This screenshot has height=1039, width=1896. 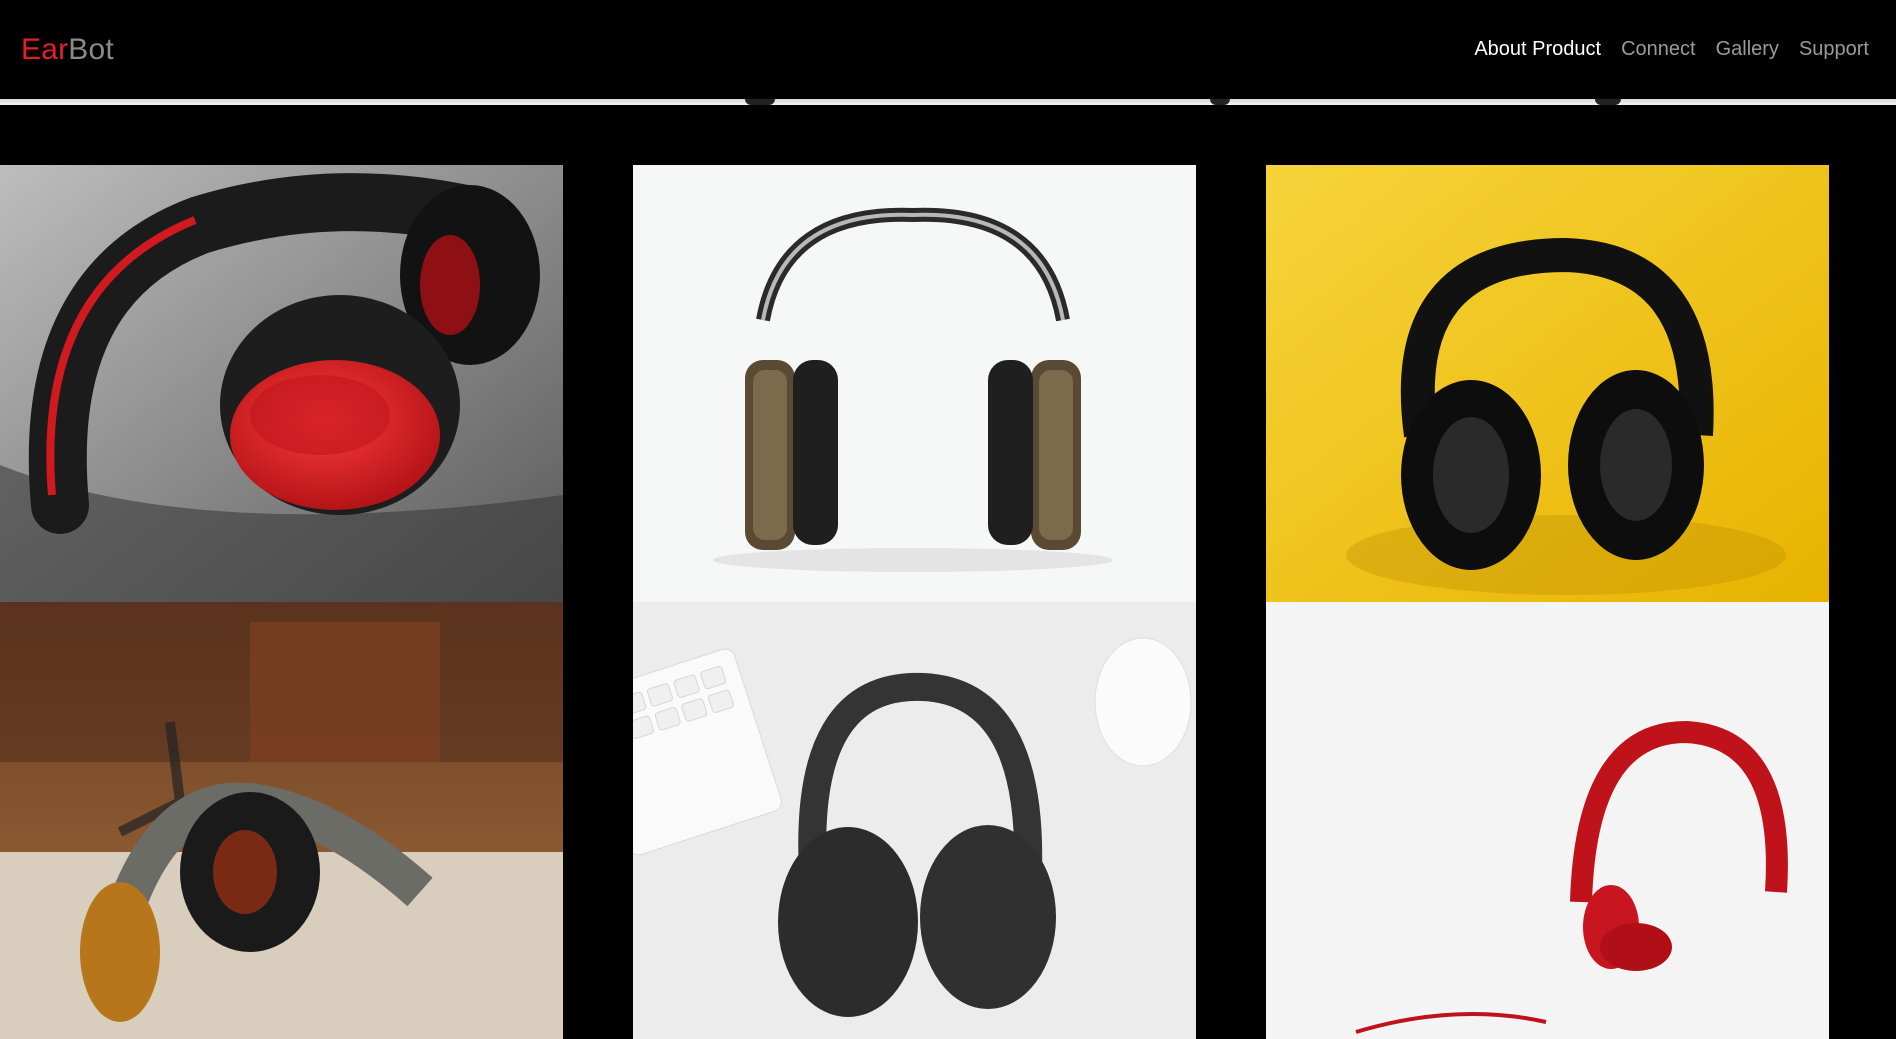 I want to click on gallery-image-bronze-headphones, so click(x=281, y=820).